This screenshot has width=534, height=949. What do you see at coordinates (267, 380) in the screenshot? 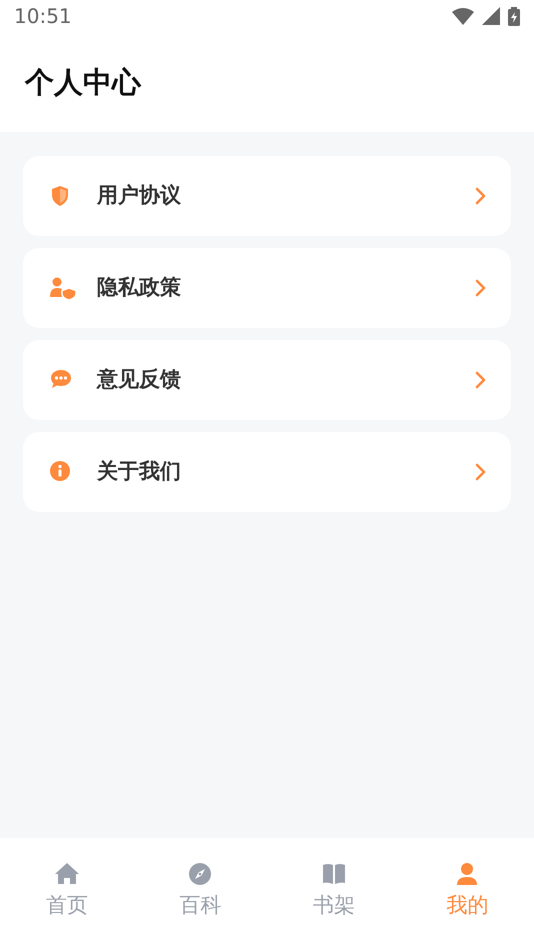
I see `menu-item: 意见反馈` at bounding box center [267, 380].